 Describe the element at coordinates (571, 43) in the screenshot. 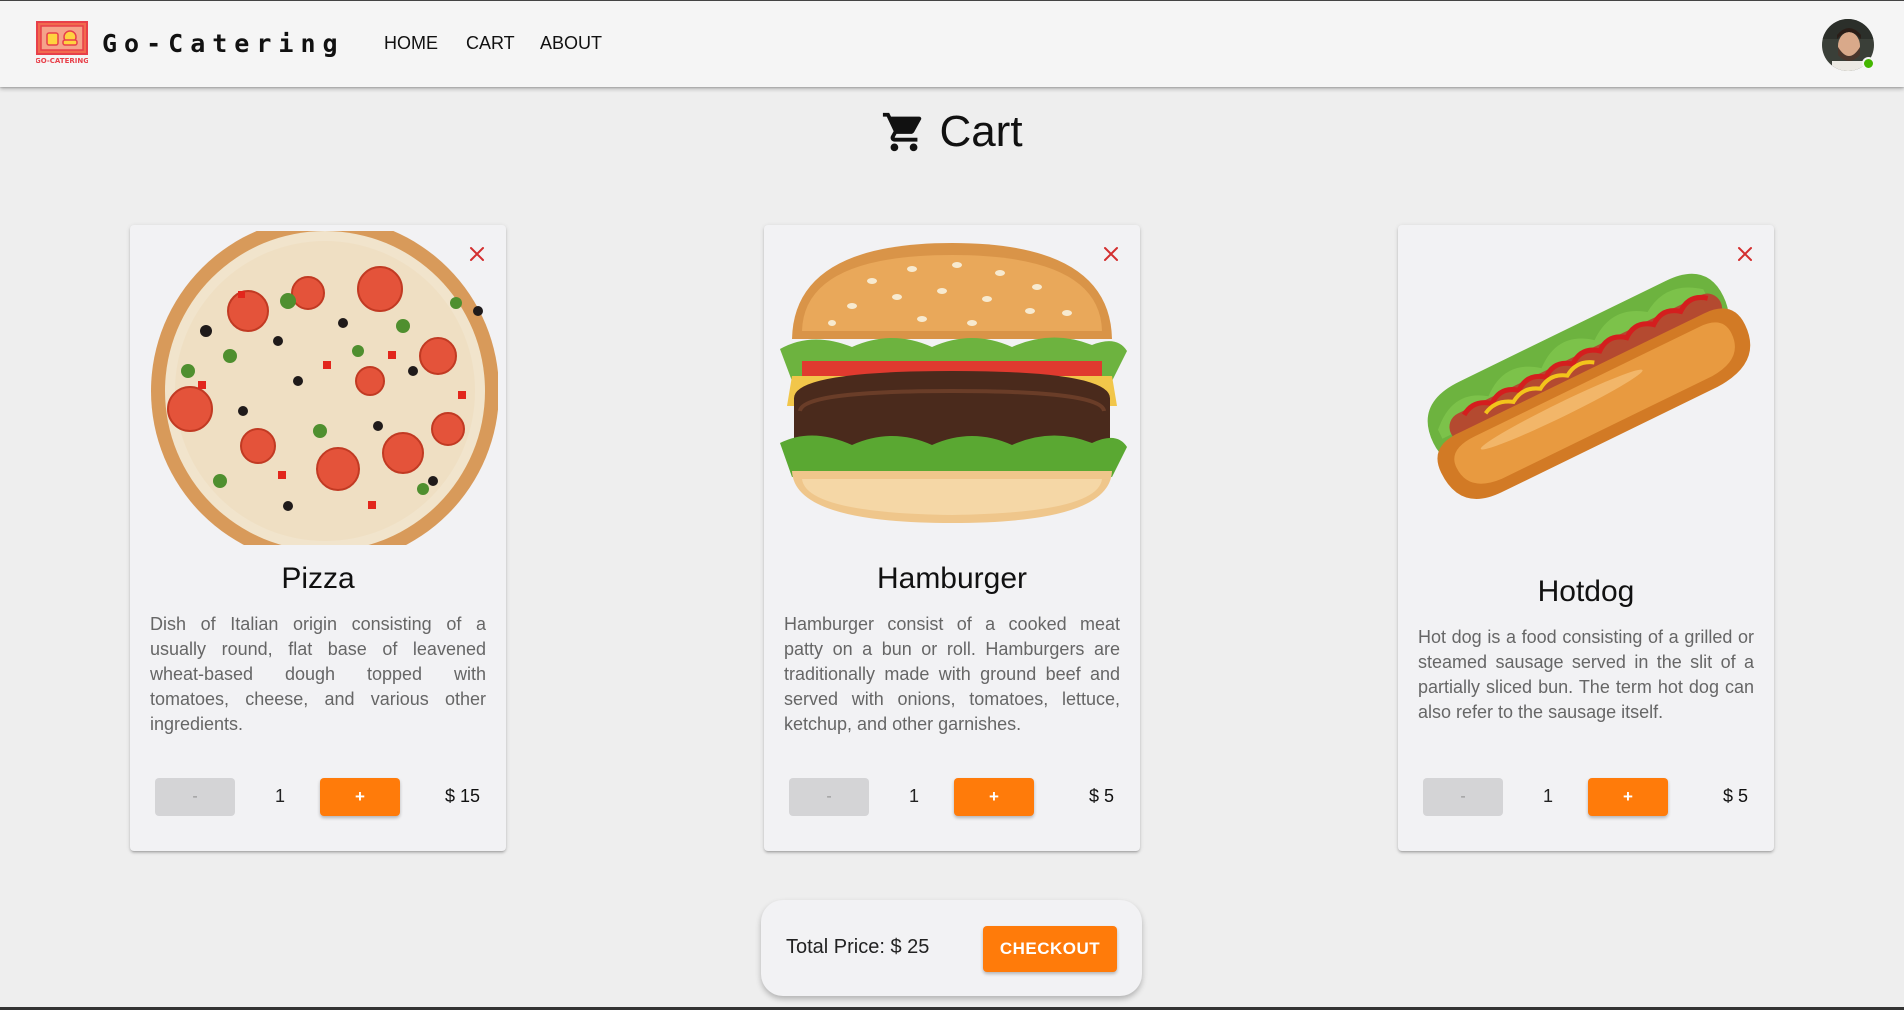

I see `nav-about-link: ABOUT` at that location.